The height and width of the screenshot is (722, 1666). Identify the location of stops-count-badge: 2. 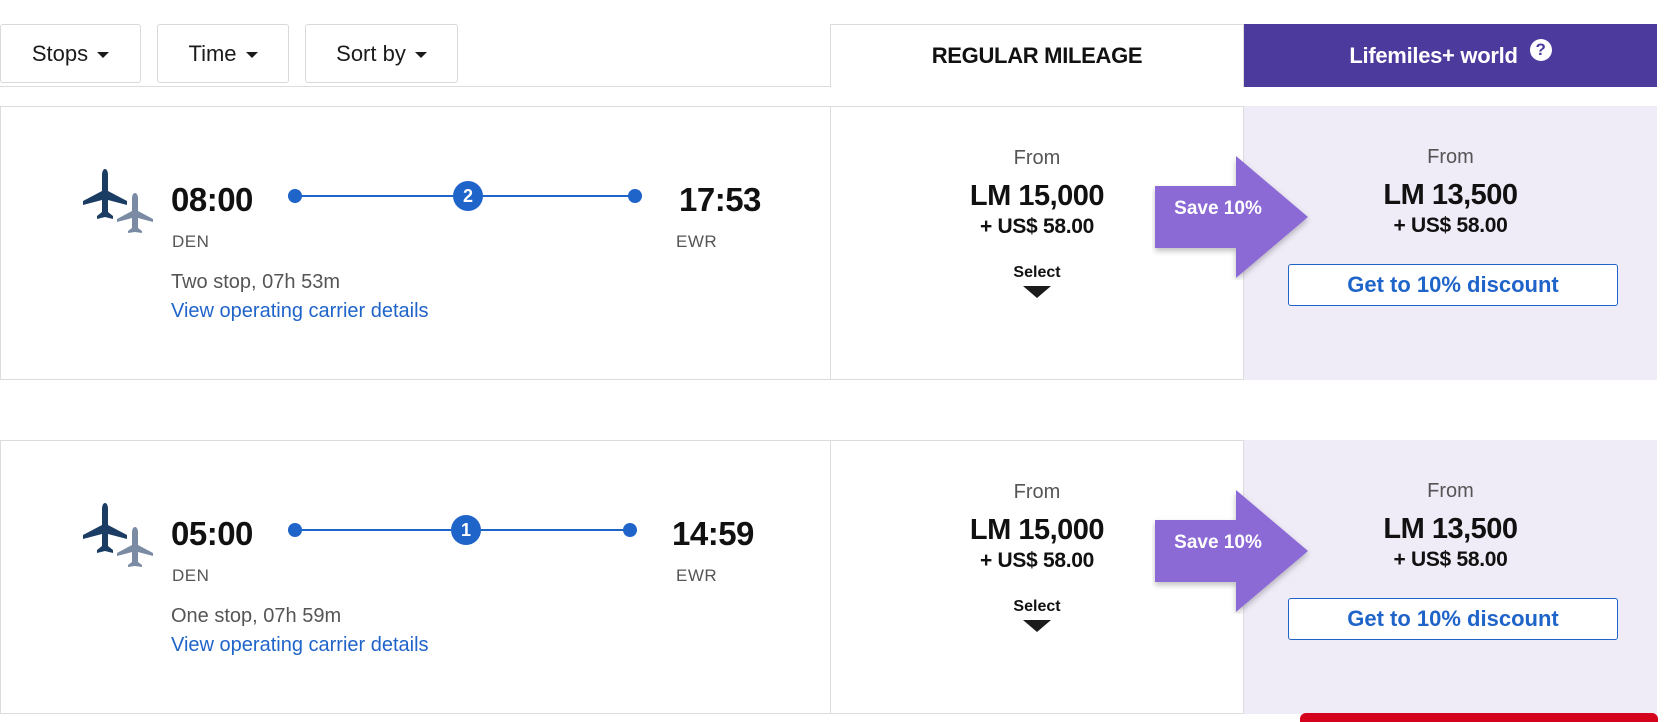
(468, 196).